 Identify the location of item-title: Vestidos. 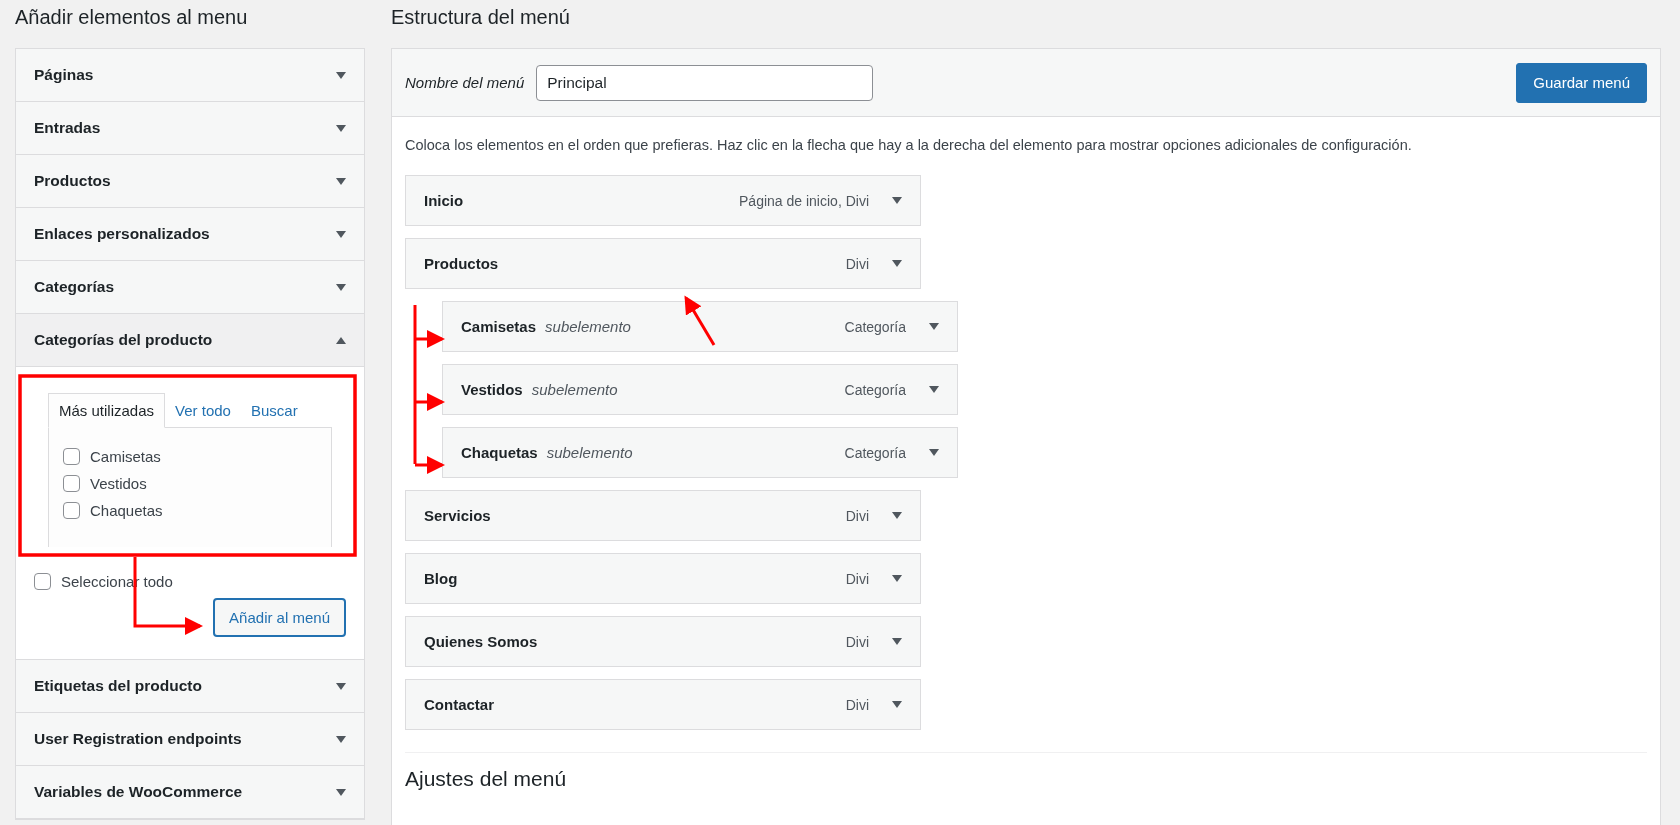
(492, 389).